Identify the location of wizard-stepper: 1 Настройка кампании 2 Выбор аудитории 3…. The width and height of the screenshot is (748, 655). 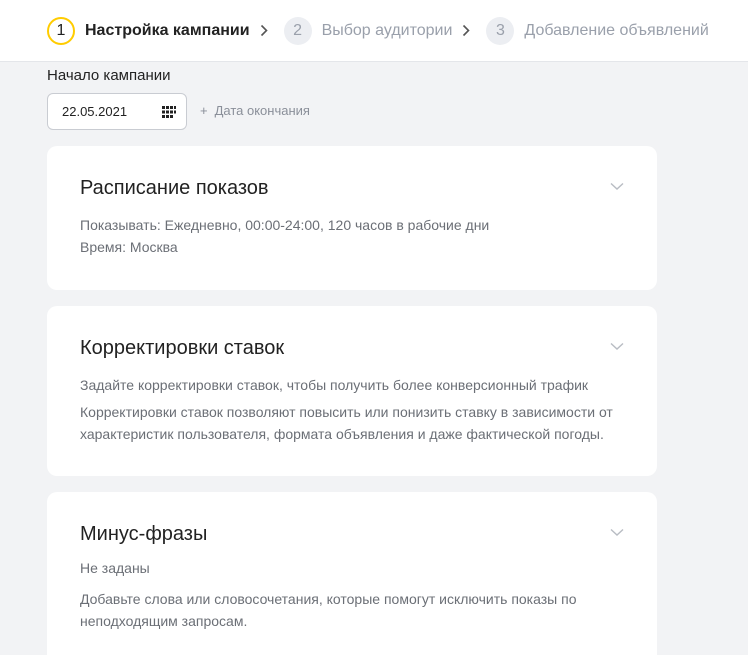
(374, 31).